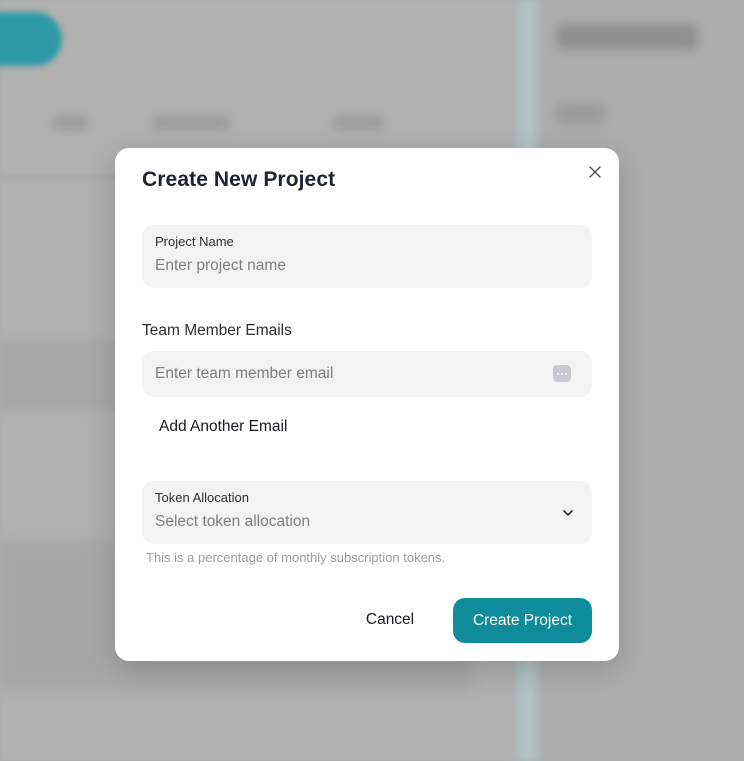  Describe the element at coordinates (581, 114) in the screenshot. I see `background-side-subtitle` at that location.